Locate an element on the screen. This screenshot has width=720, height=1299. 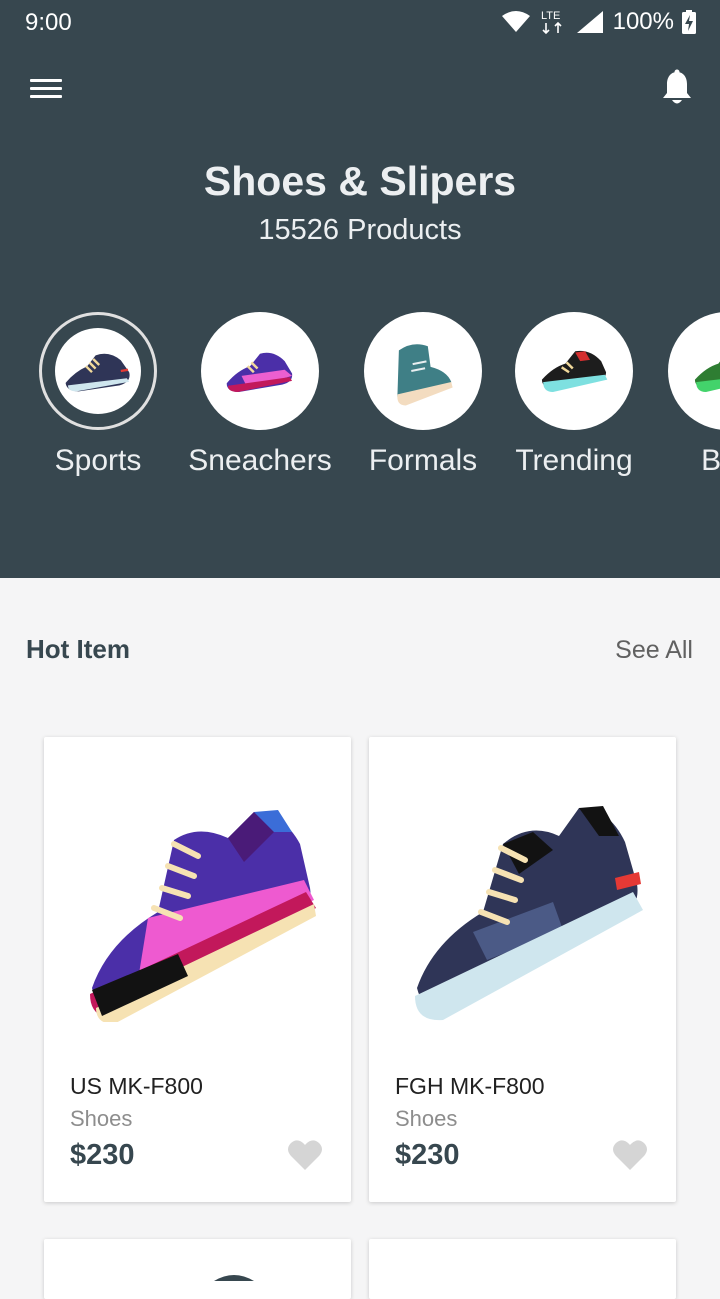
product-image-partial is located at coordinates (234, 1278).